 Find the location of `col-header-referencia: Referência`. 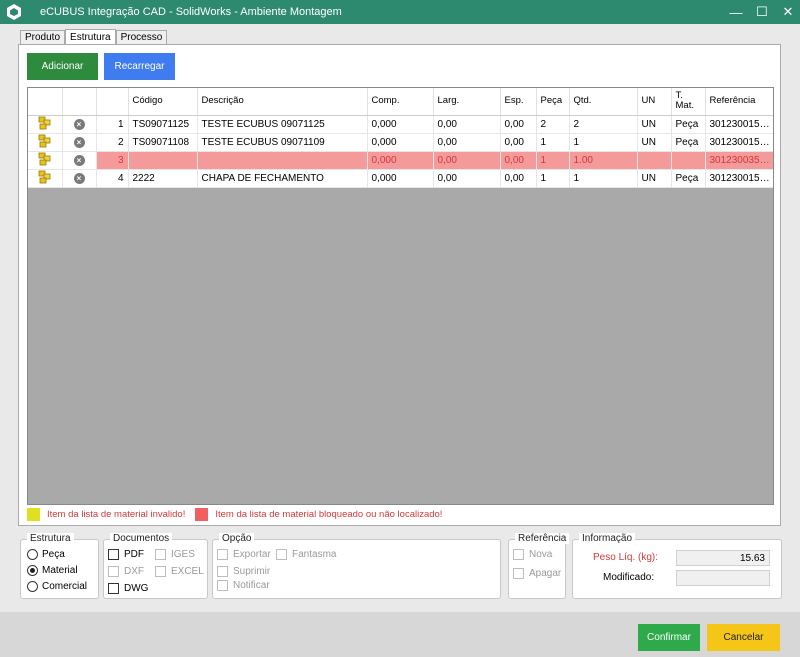

col-header-referencia: Referência is located at coordinates (739, 102).